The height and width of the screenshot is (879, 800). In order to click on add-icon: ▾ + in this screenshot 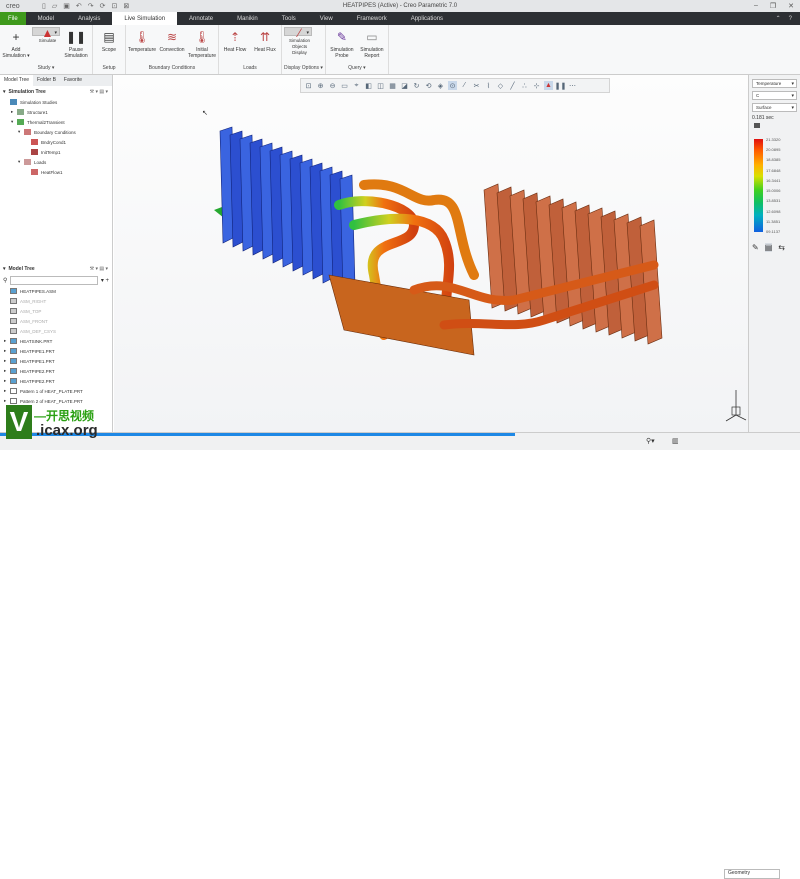, I will do `click(105, 280)`.